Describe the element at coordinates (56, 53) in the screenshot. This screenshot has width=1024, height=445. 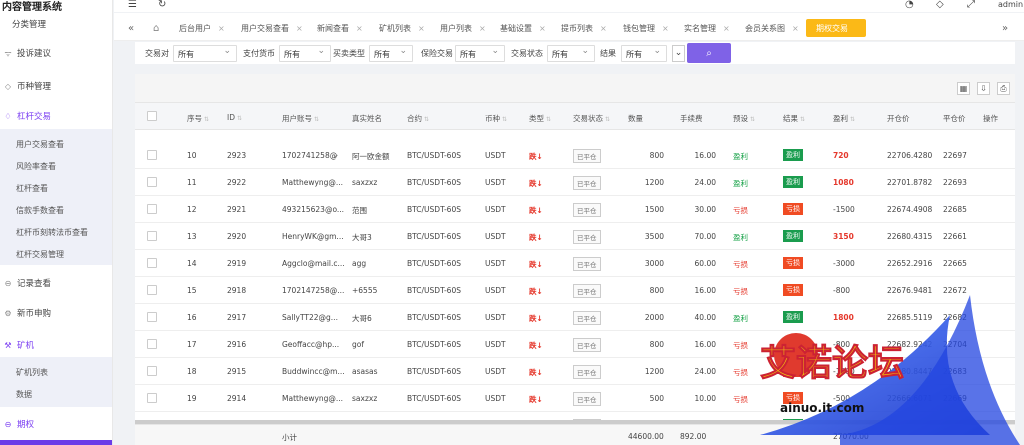
I see `sidebar-item-complaints: ᯤ 投诉建议` at that location.